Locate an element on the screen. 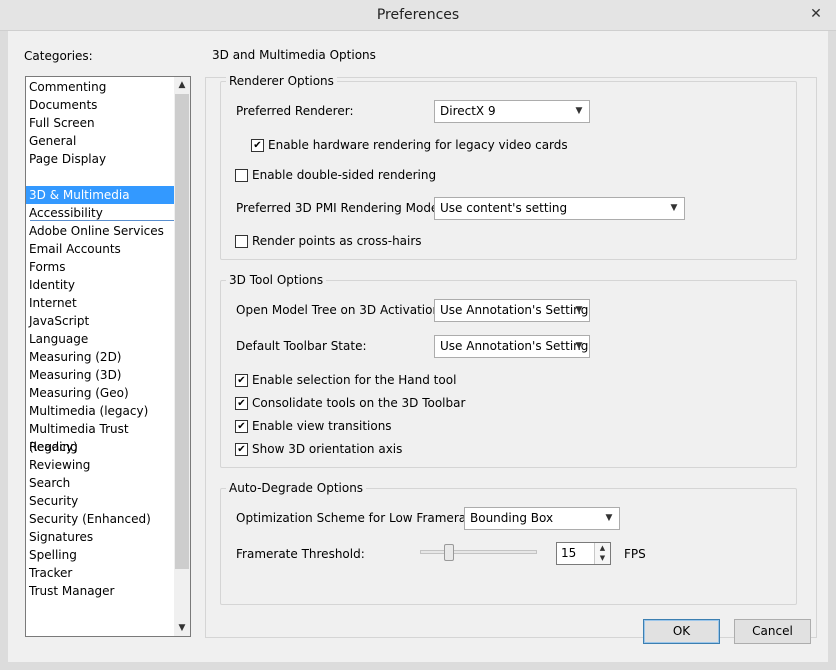 Image resolution: width=836 pixels, height=670 pixels. category-item: Forms is located at coordinates (100, 267).